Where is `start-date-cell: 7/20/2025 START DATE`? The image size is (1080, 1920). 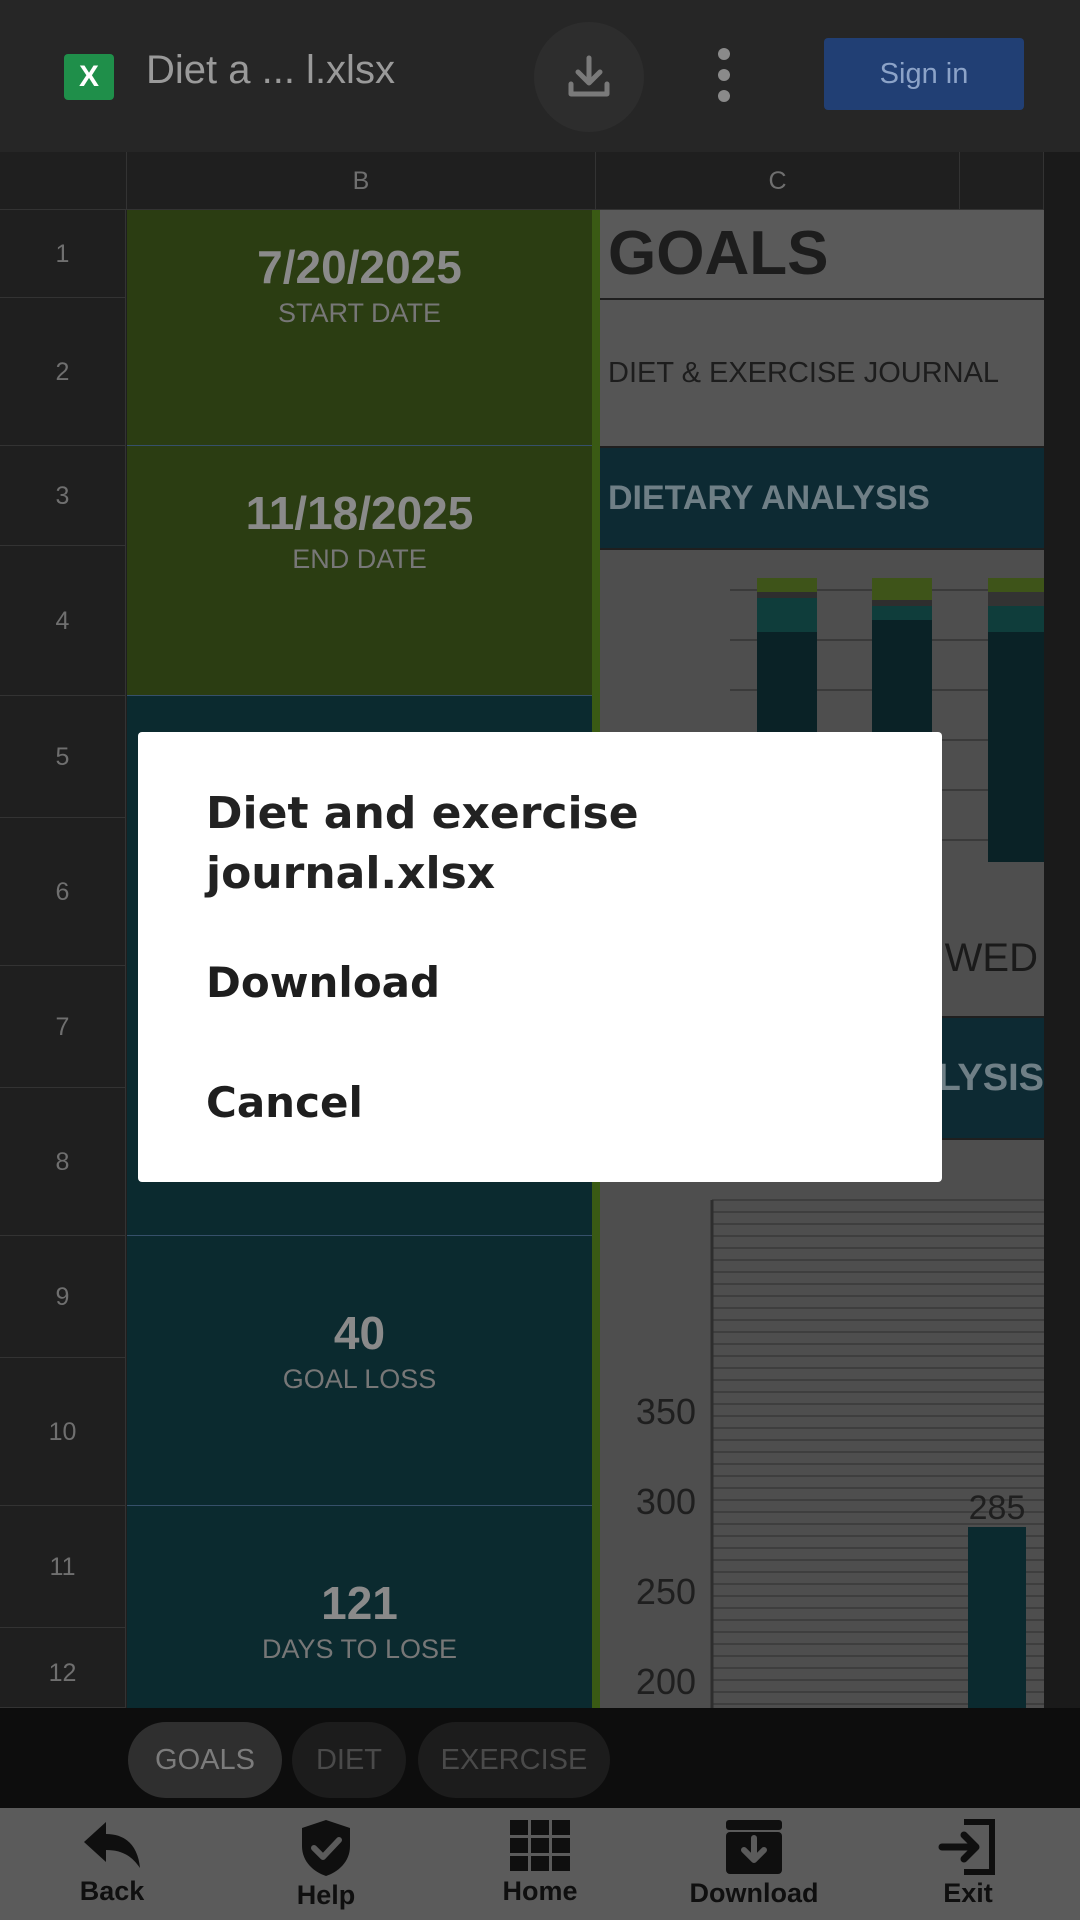
start-date-cell: 7/20/2025 START DATE is located at coordinates (359, 328).